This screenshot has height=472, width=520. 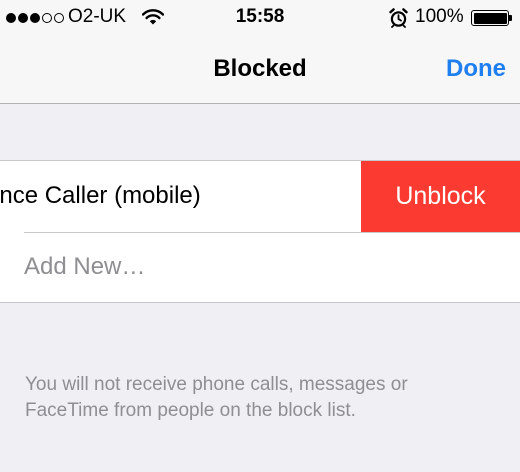 I want to click on page-title: Blocked, so click(x=260, y=68).